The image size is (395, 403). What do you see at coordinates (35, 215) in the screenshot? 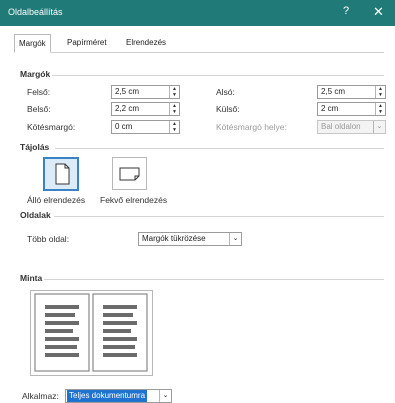
I see `pages-section-title: Oldalak` at bounding box center [35, 215].